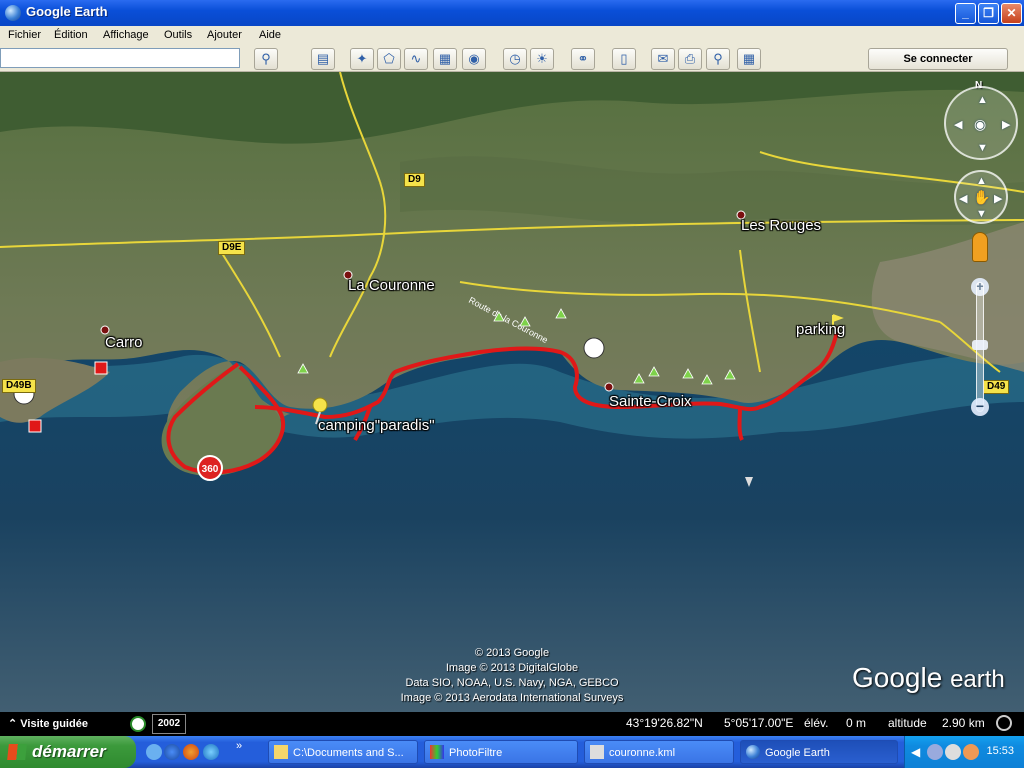 The height and width of the screenshot is (768, 1024). What do you see at coordinates (67, 11) in the screenshot?
I see `window-title: Google Earth` at bounding box center [67, 11].